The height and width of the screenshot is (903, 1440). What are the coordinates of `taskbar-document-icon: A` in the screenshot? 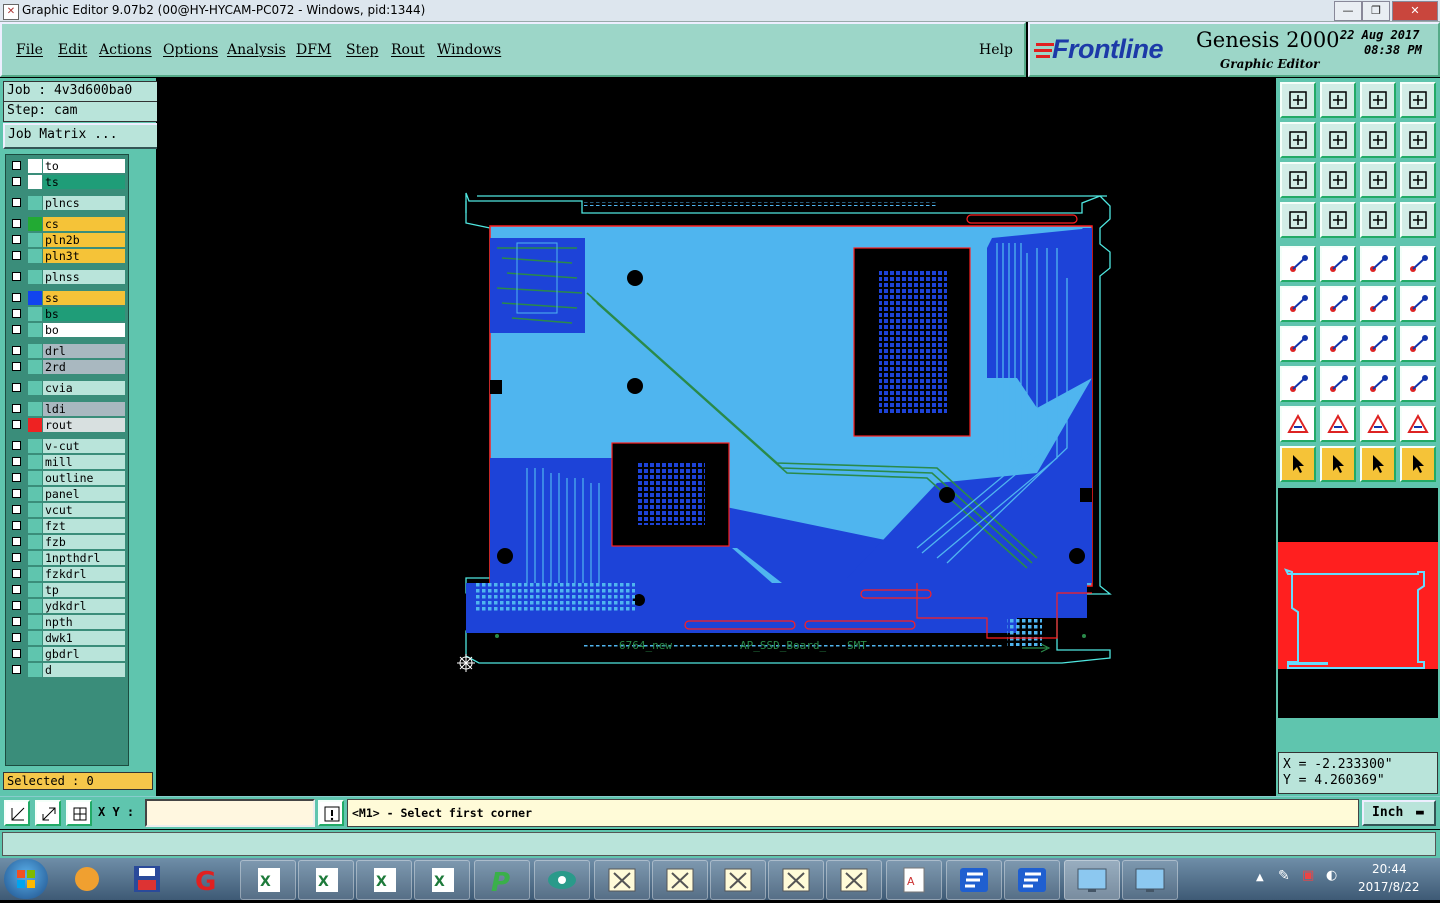 It's located at (914, 880).